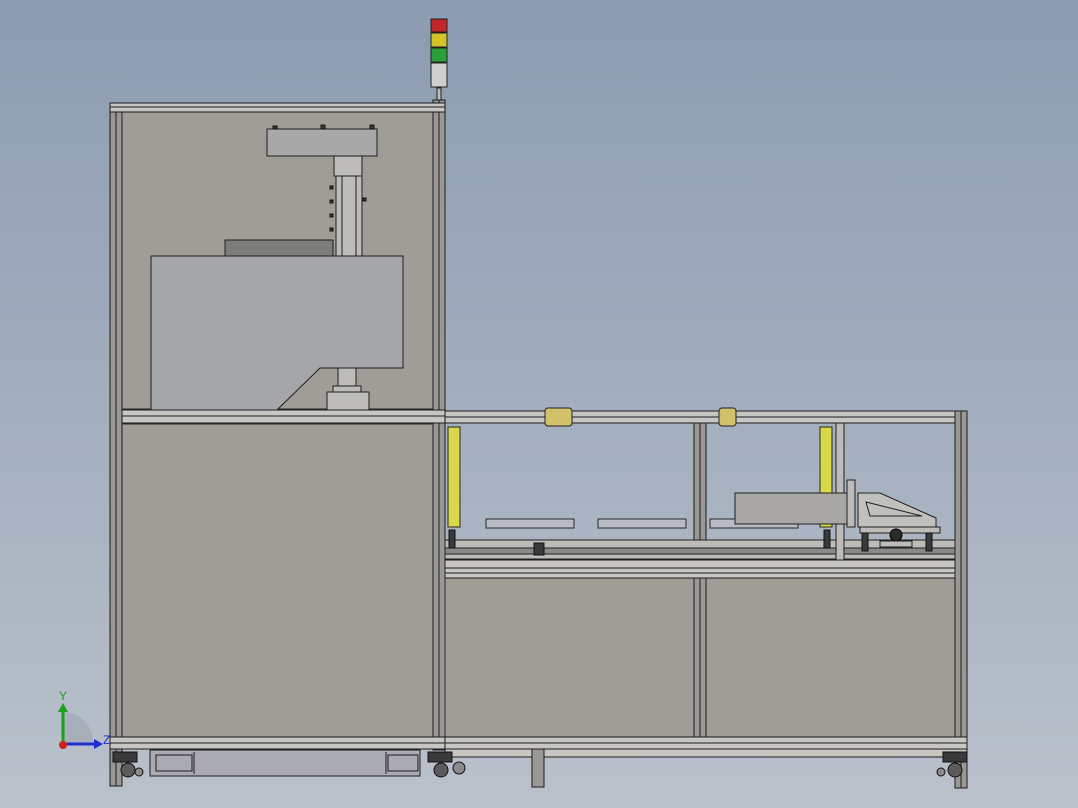 This screenshot has height=808, width=1078. I want to click on stack-light-buzzer, so click(439, 75).